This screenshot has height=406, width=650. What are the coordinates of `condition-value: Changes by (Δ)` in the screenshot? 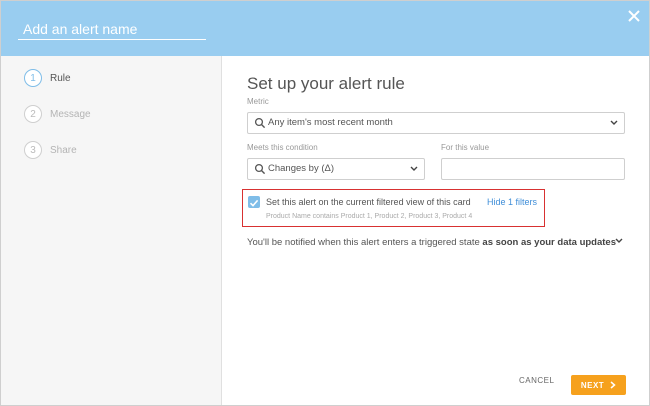 It's located at (301, 168).